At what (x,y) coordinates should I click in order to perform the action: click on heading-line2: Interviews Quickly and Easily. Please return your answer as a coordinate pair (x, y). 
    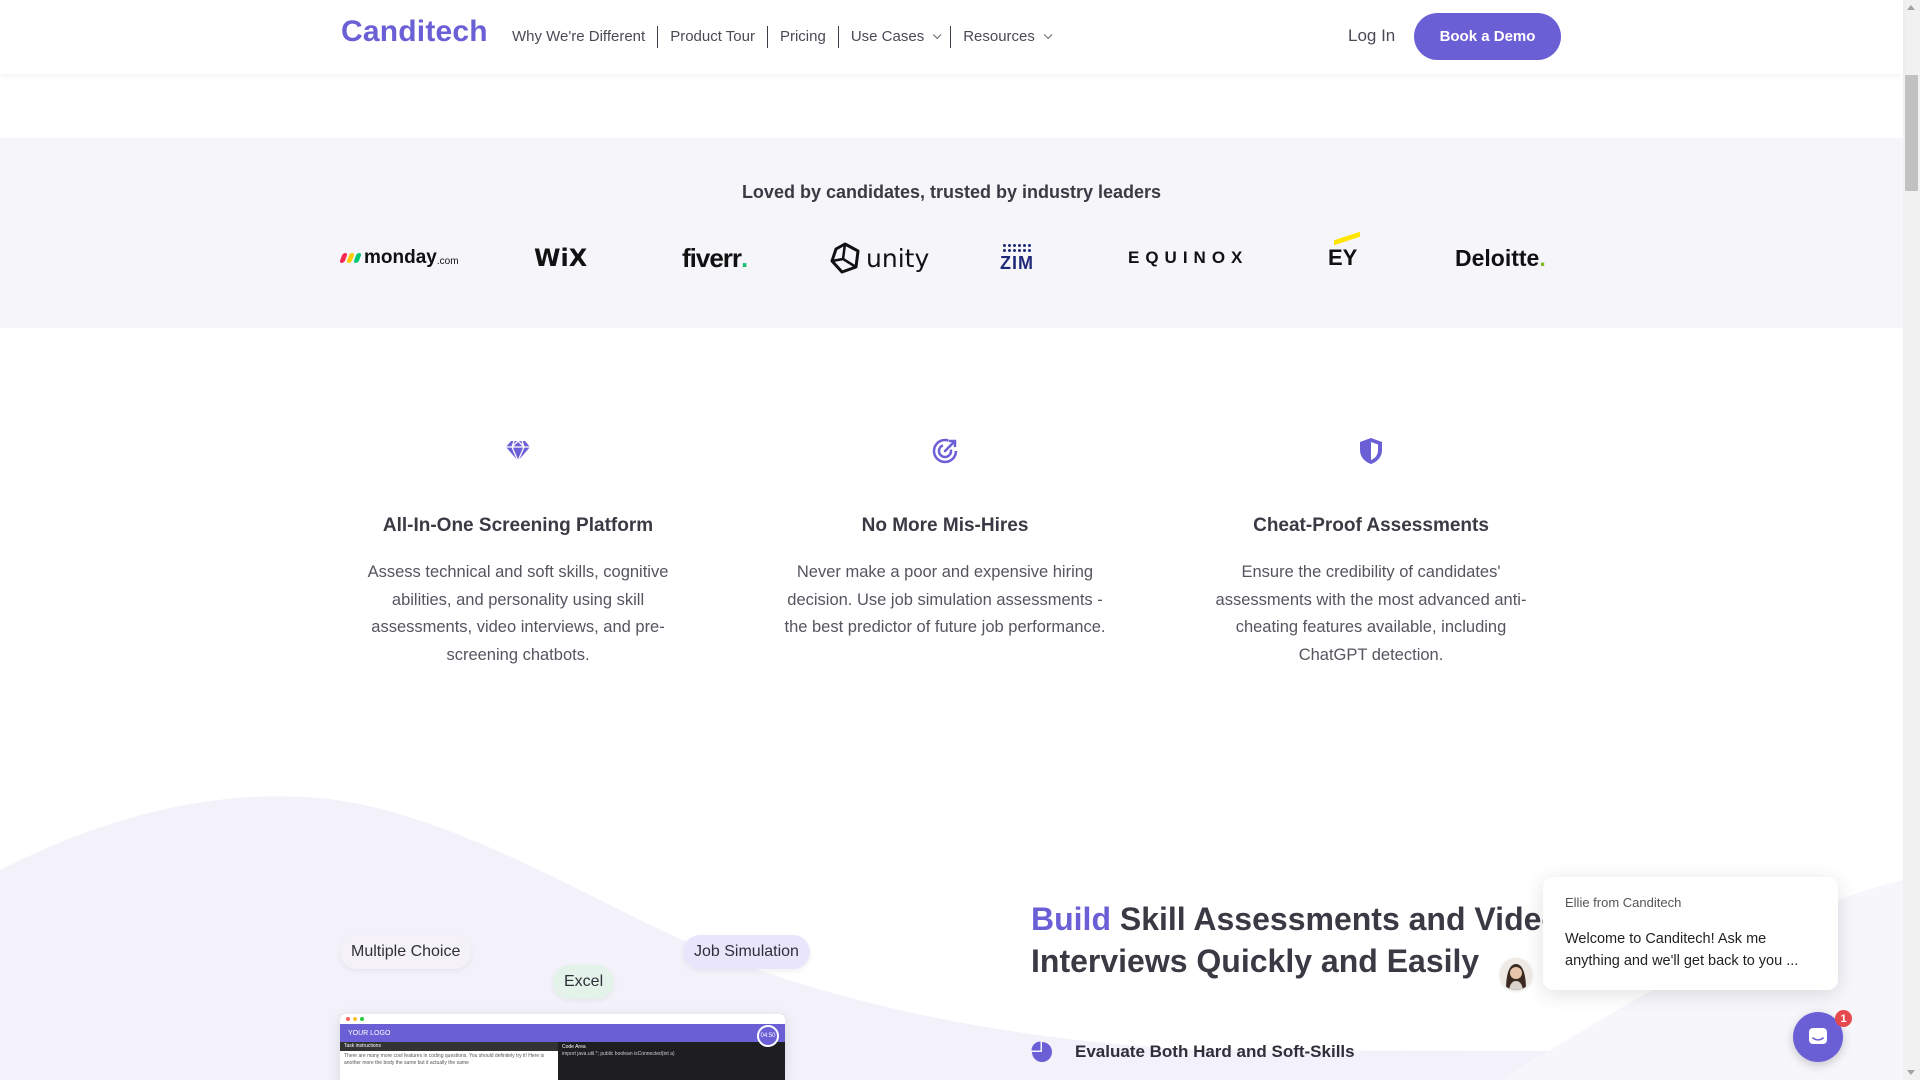
    Looking at the image, I should click on (1255, 961).